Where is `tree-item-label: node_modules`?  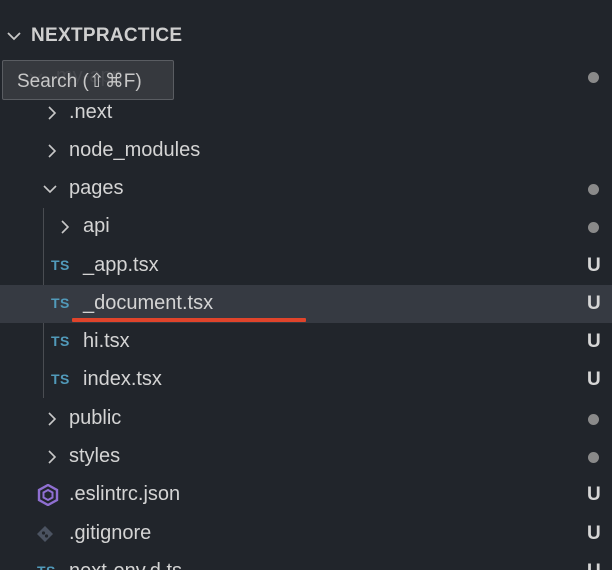
tree-item-label: node_modules is located at coordinates (135, 150).